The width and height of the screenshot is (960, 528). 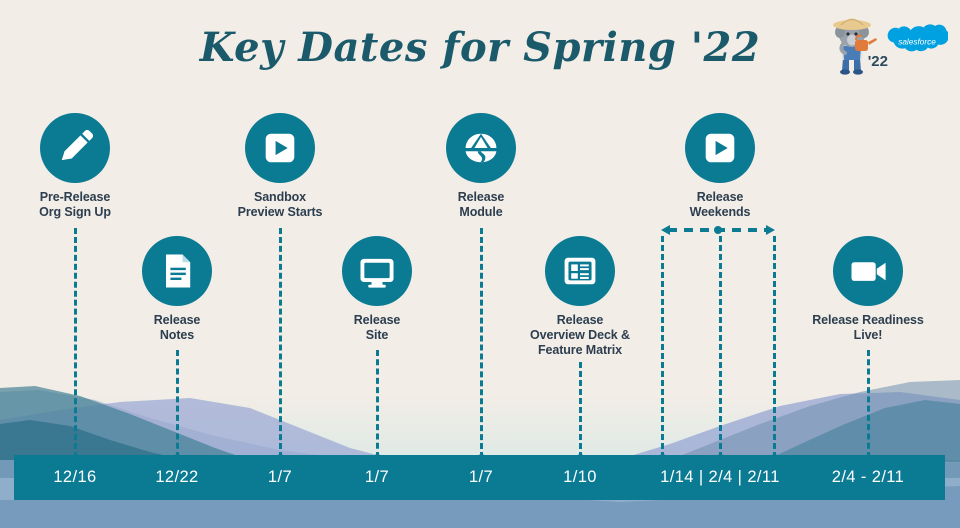 I want to click on milestone-label-line: Weekends, so click(x=720, y=211).